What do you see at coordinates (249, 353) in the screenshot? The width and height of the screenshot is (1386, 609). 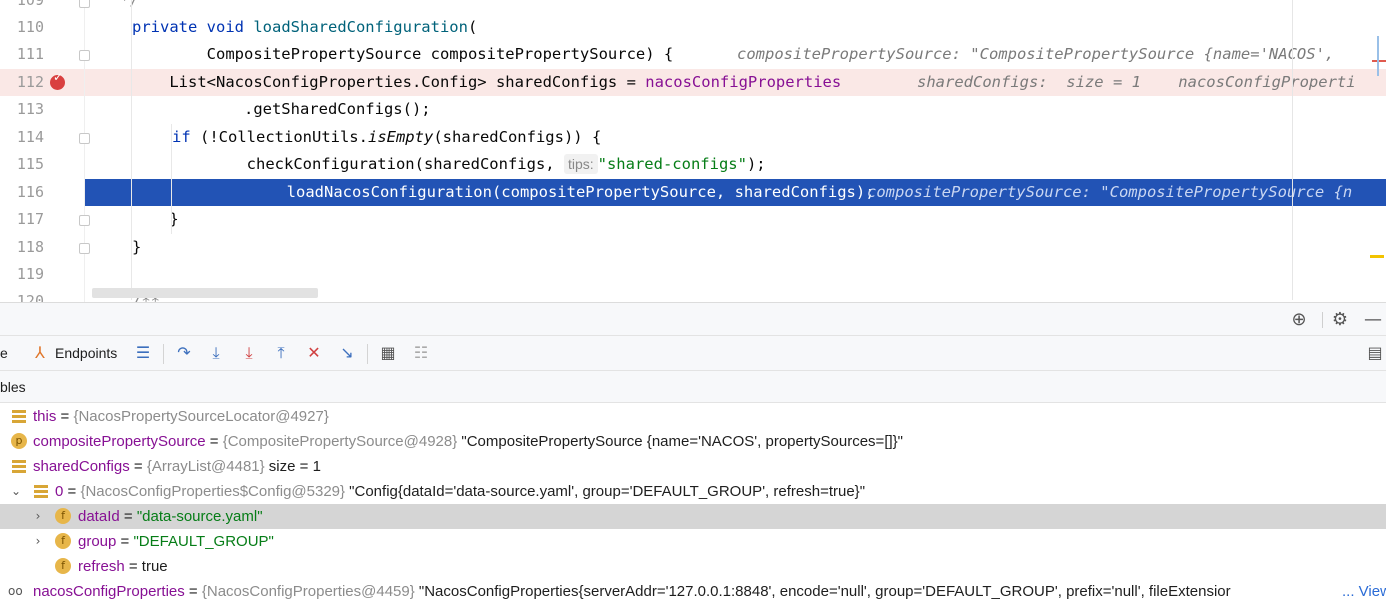 I see `force-step-into-icon: ⤓` at bounding box center [249, 353].